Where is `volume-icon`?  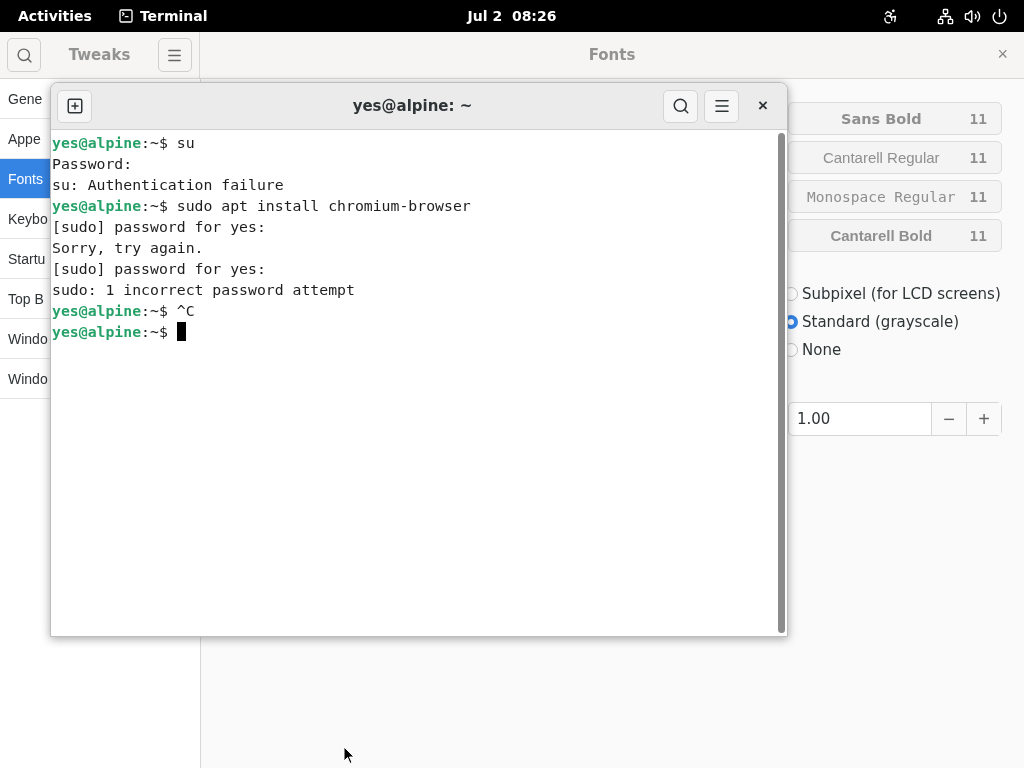 volume-icon is located at coordinates (972, 16).